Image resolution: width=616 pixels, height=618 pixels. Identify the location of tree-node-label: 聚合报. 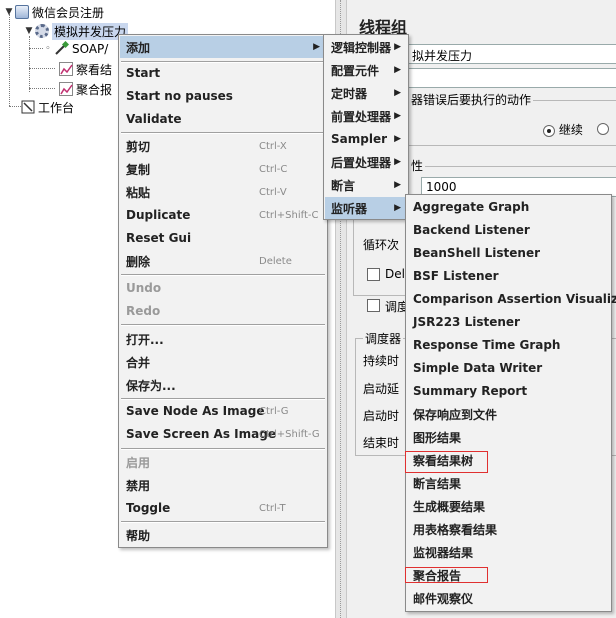
(94, 89).